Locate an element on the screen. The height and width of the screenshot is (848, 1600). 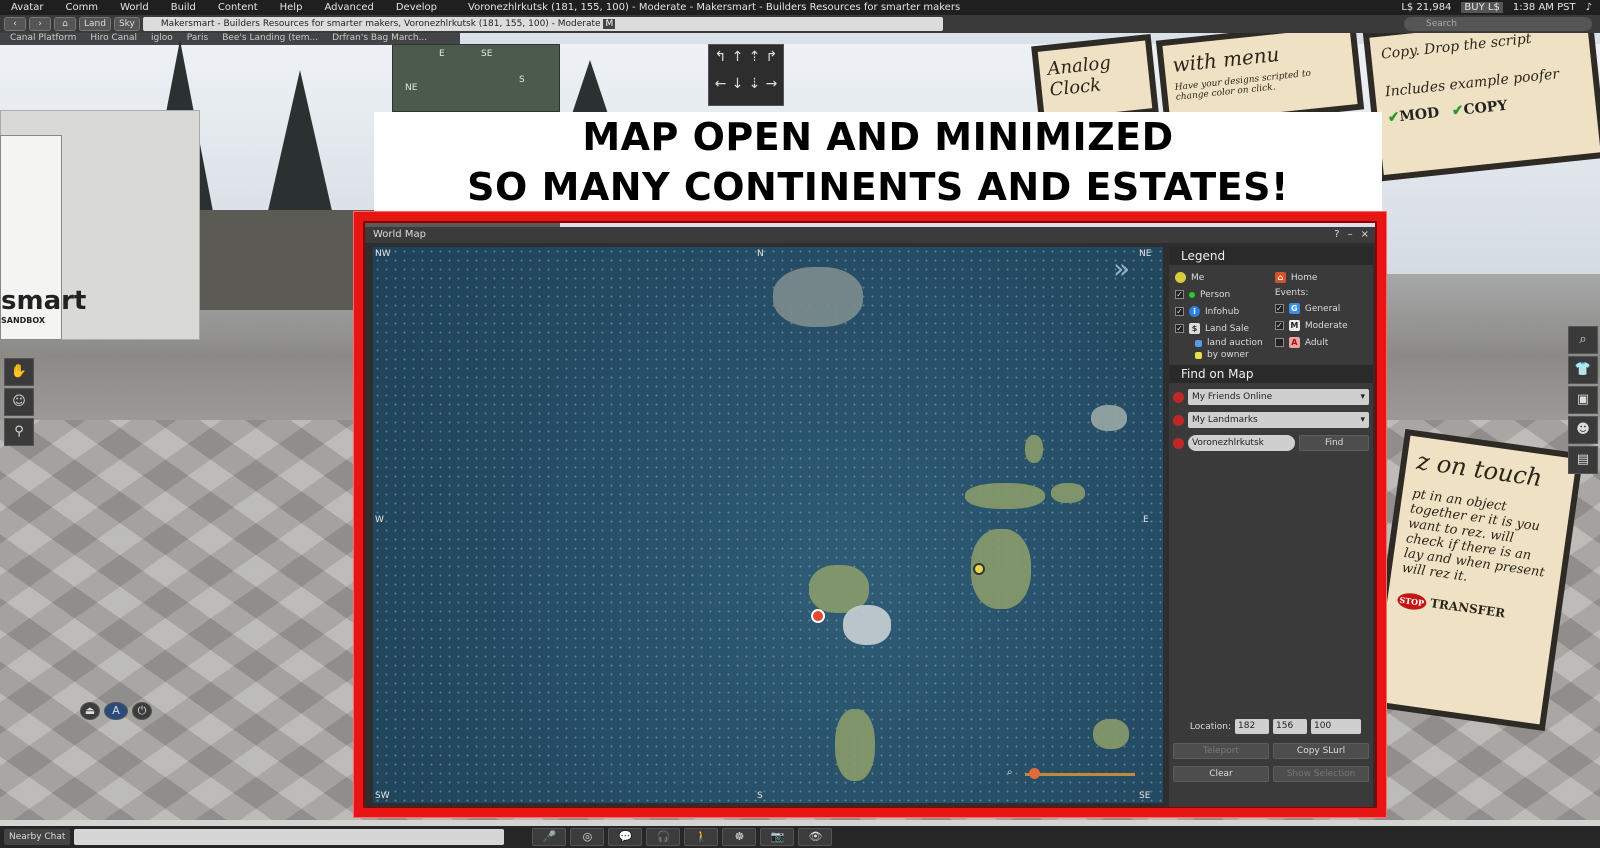
teleport-button: Teleport is located at coordinates (1221, 751).